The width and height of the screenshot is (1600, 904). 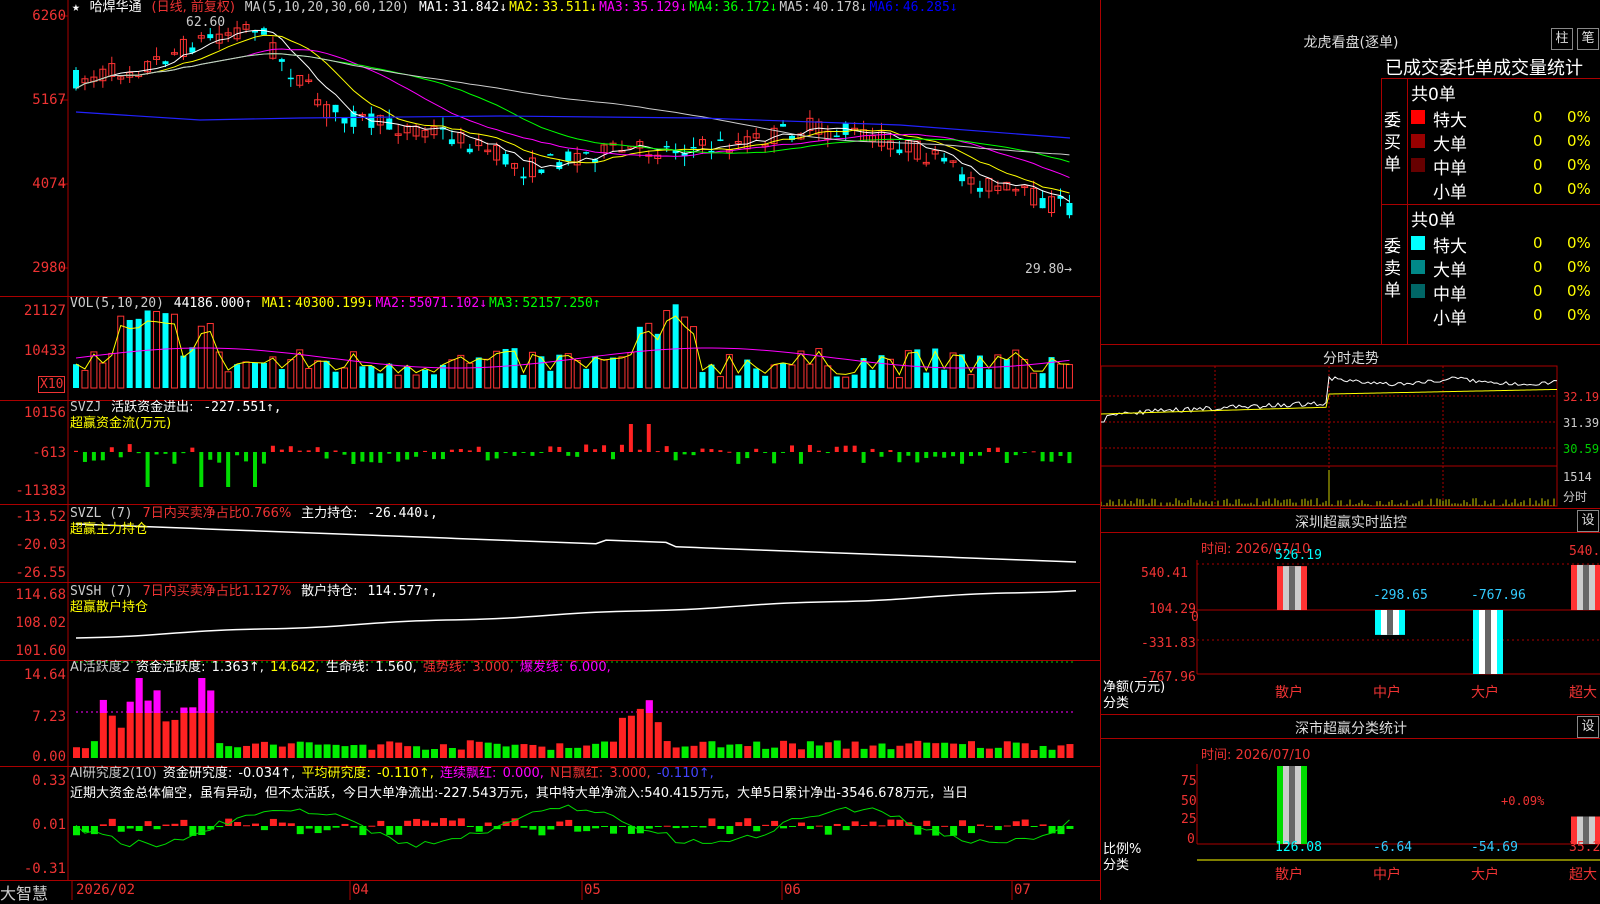 I want to click on order-pct: 0%, so click(x=1579, y=267).